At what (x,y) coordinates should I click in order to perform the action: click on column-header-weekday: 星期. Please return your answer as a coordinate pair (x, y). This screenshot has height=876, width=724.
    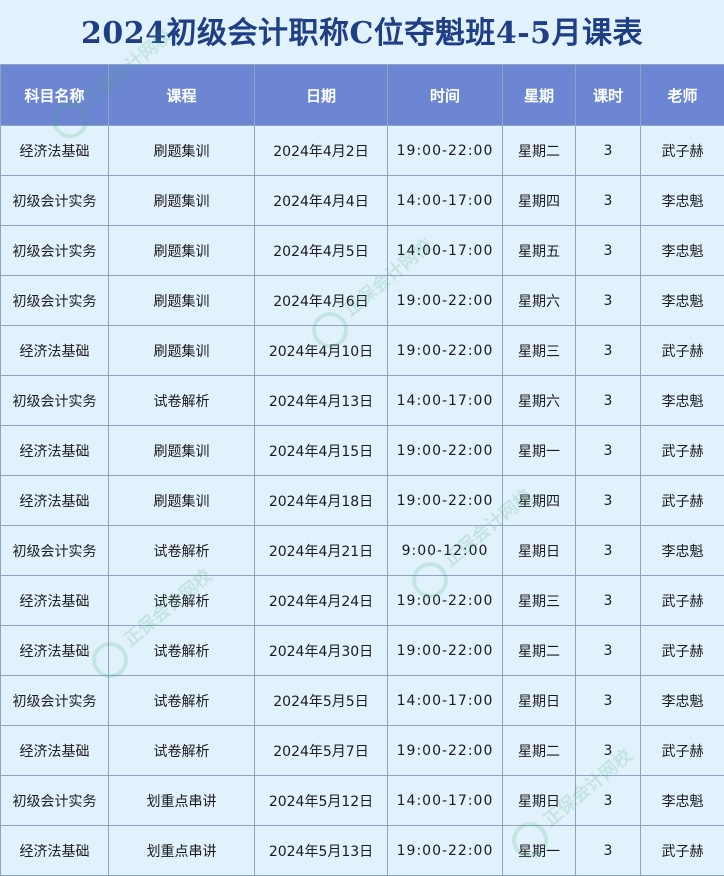
    Looking at the image, I should click on (539, 95).